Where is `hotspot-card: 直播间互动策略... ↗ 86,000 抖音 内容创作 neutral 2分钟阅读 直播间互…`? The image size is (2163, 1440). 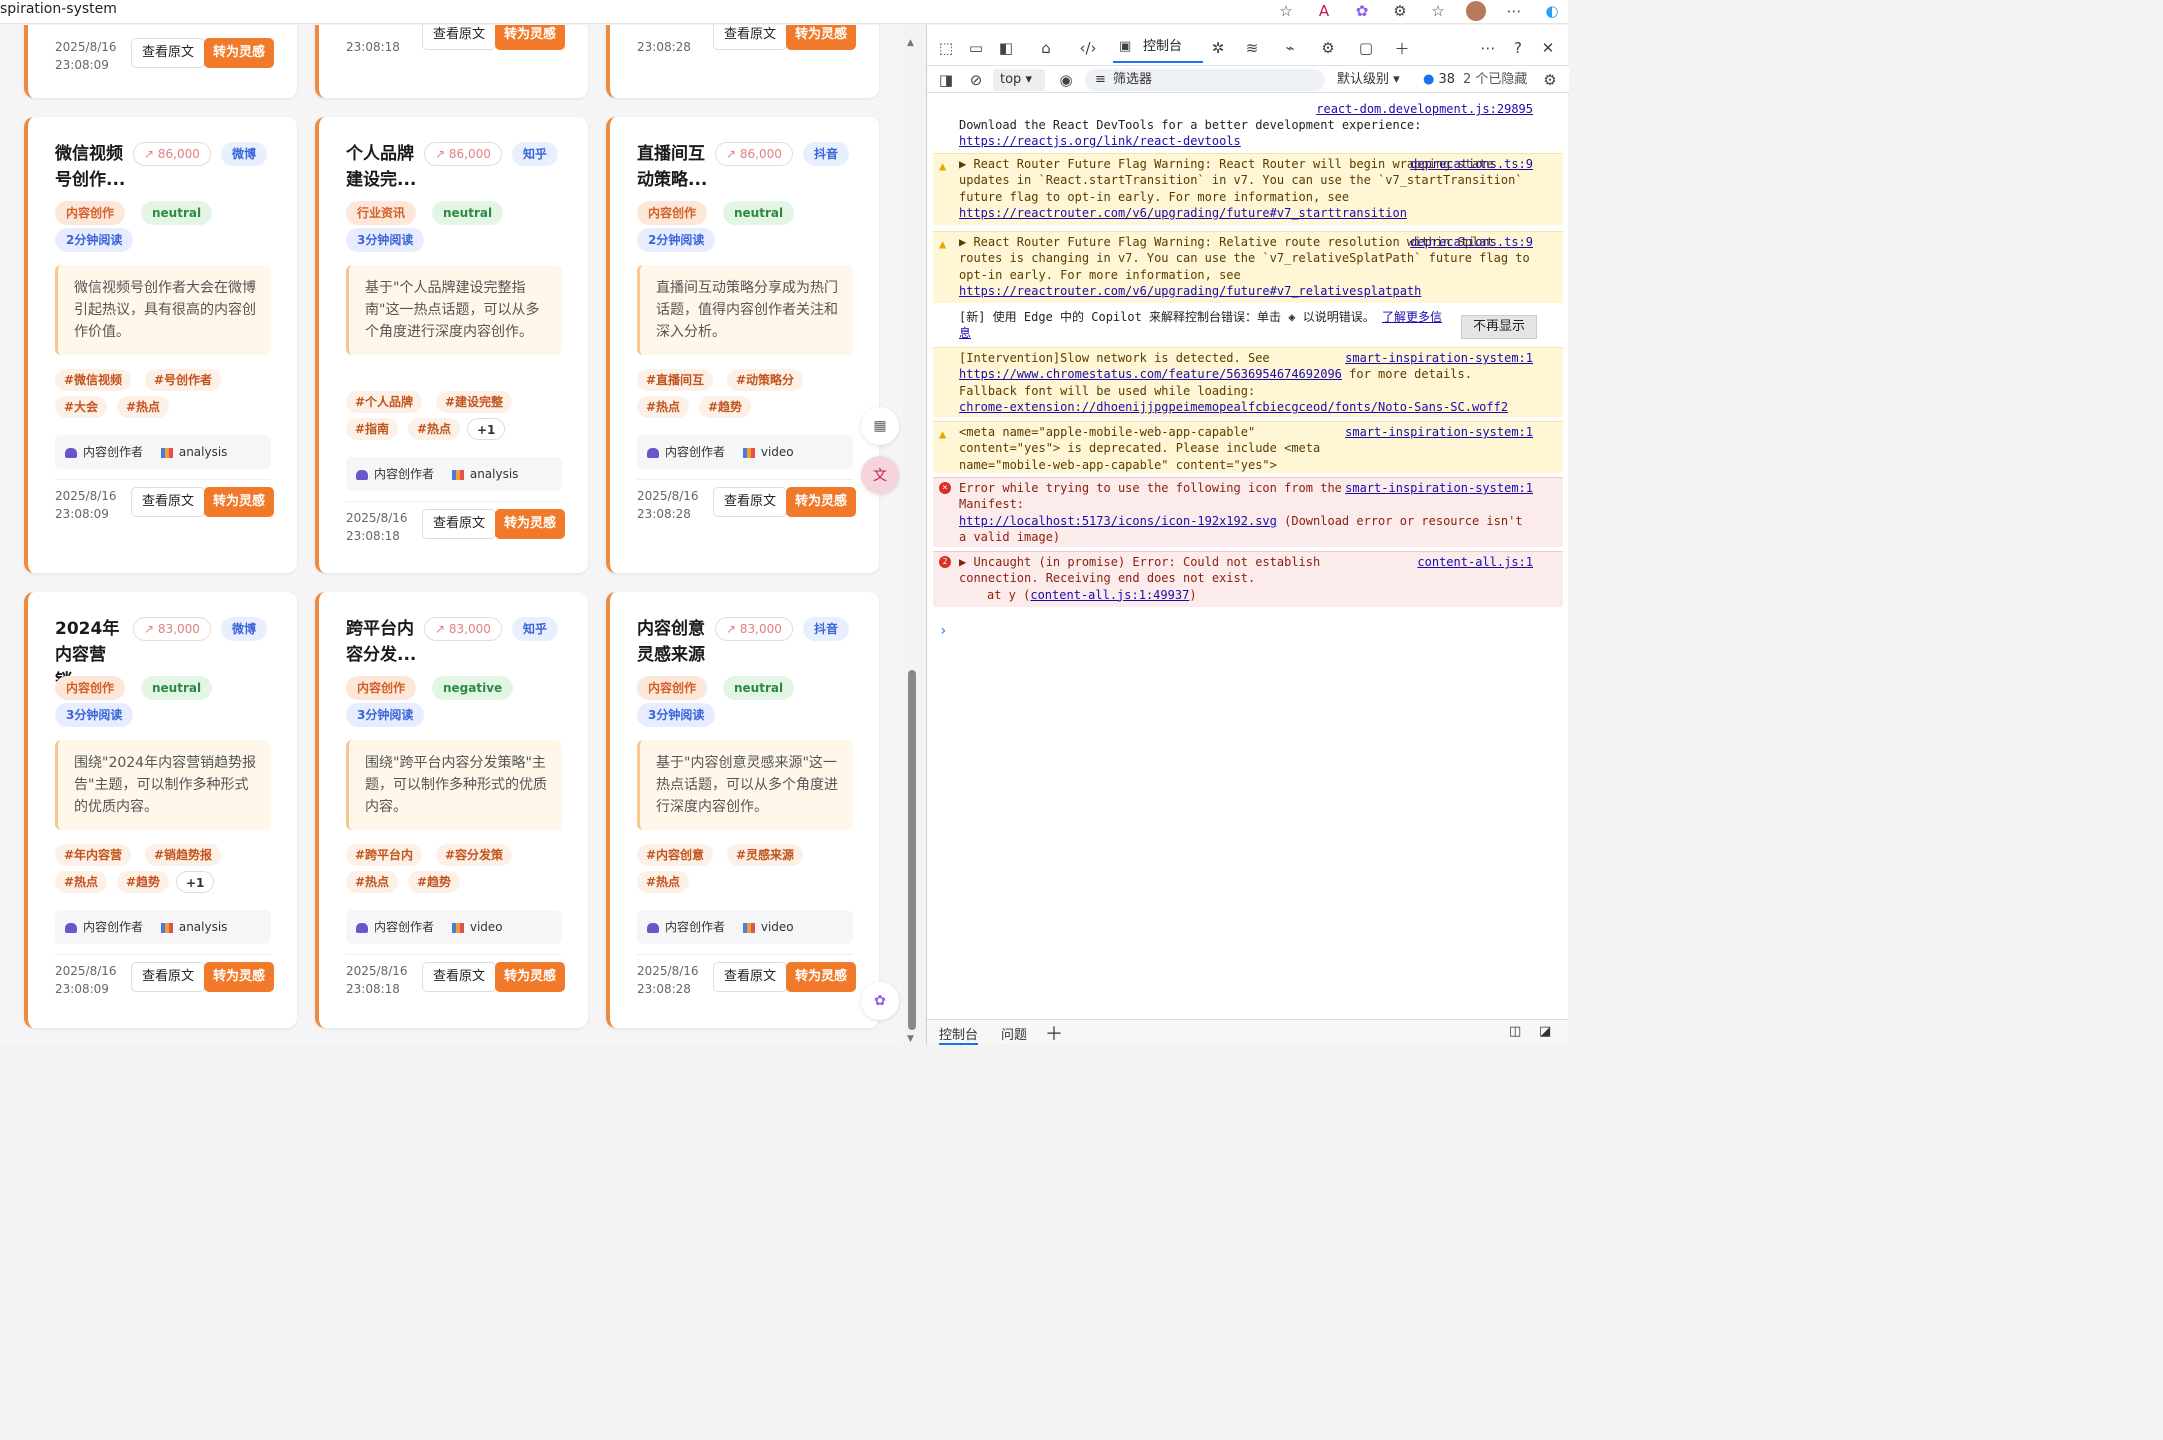 hotspot-card: 直播间互动策略... ↗ 86,000 抖音 内容创作 neutral 2分钟阅读 直播间互… is located at coordinates (742, 345).